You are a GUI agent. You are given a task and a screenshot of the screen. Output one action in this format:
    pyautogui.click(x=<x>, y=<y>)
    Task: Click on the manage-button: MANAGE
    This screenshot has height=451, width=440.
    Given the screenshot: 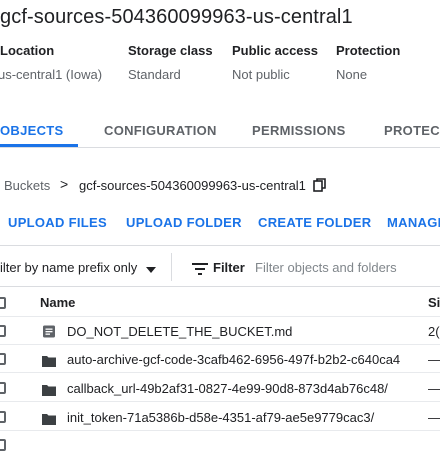 What is the action you would take?
    pyautogui.click(x=413, y=222)
    